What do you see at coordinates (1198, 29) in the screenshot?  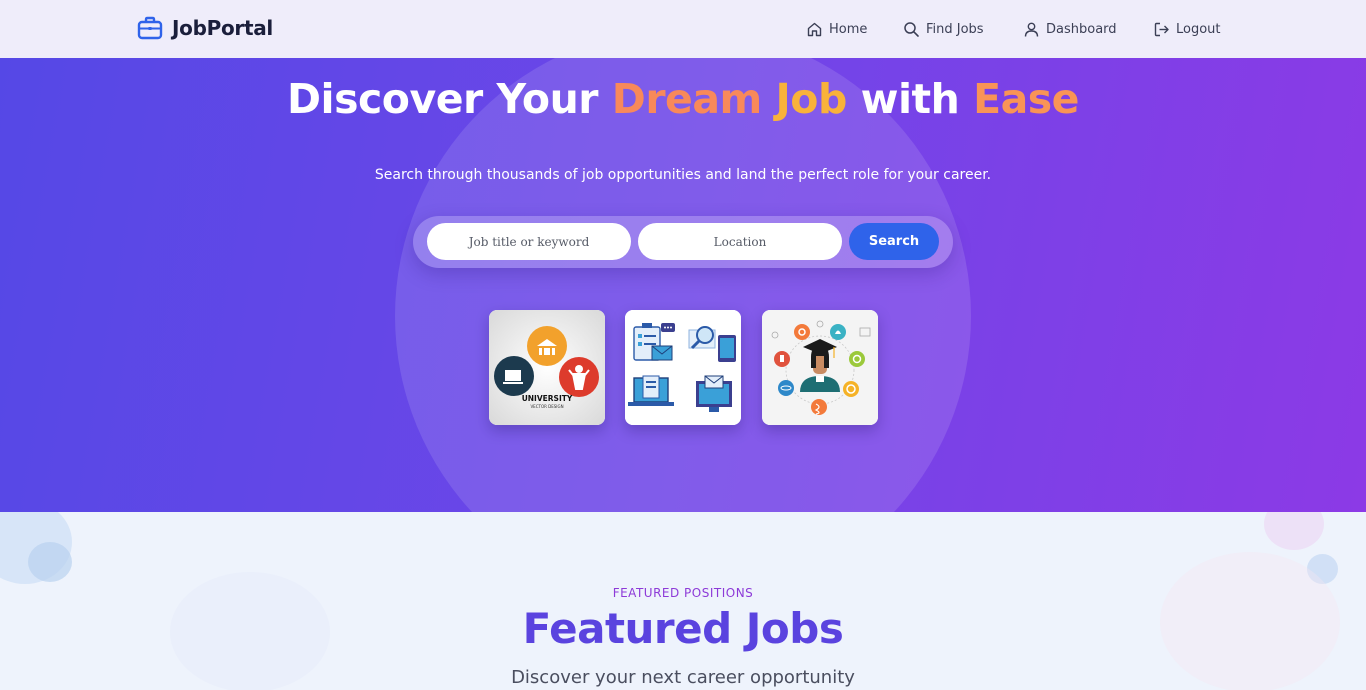 I see `nav-logout-label: Logout` at bounding box center [1198, 29].